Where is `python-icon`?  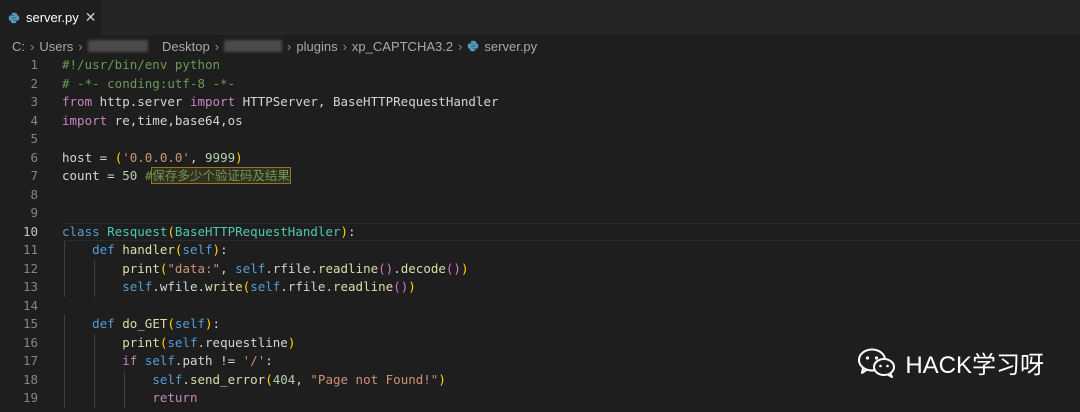
python-icon is located at coordinates (14, 17).